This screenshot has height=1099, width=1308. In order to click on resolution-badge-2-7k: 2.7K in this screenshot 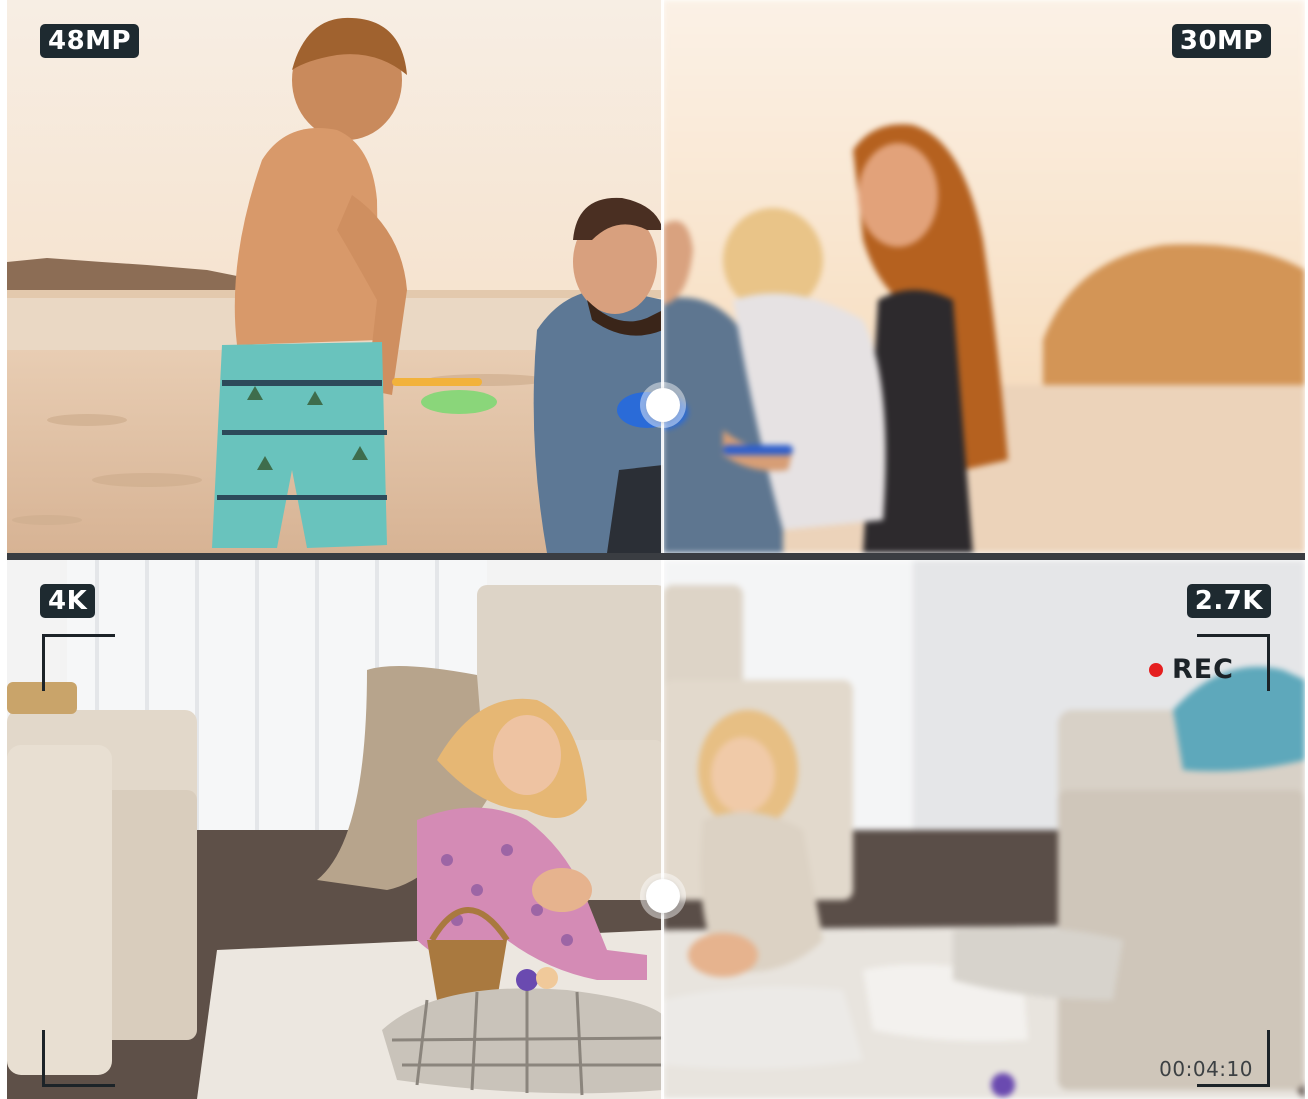, I will do `click(1228, 601)`.